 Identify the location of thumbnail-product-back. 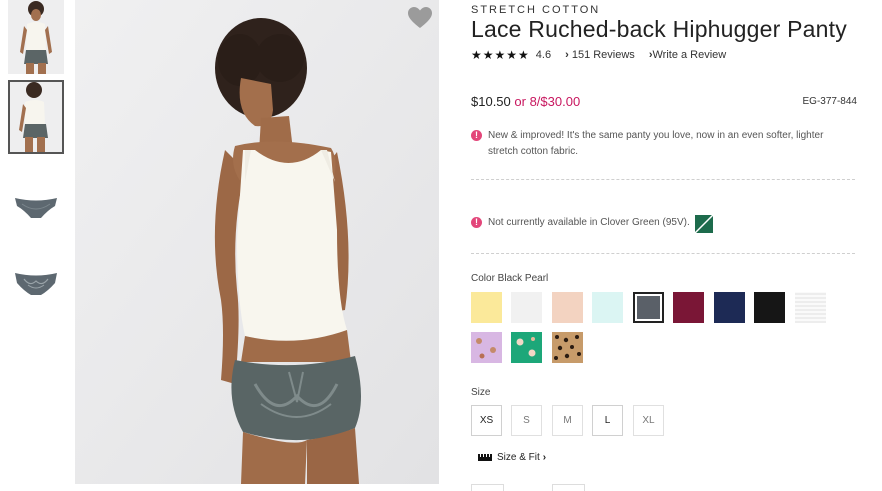
(36, 282).